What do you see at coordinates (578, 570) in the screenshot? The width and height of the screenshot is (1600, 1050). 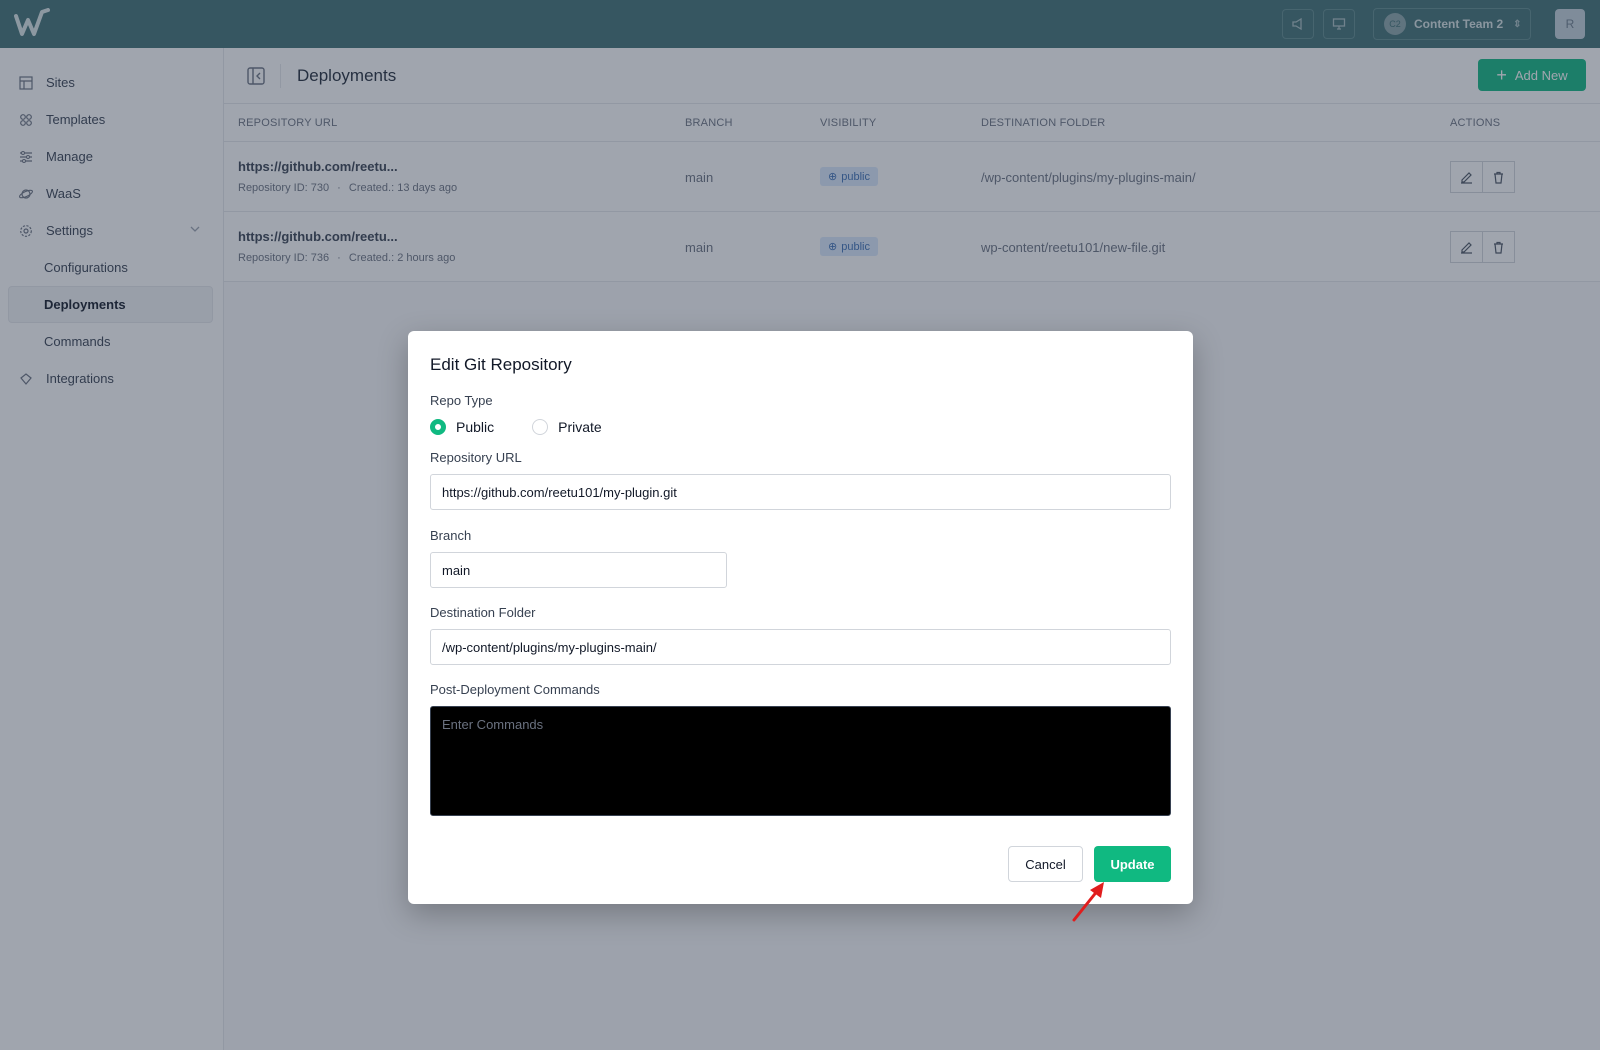 I see `branch-input: main` at bounding box center [578, 570].